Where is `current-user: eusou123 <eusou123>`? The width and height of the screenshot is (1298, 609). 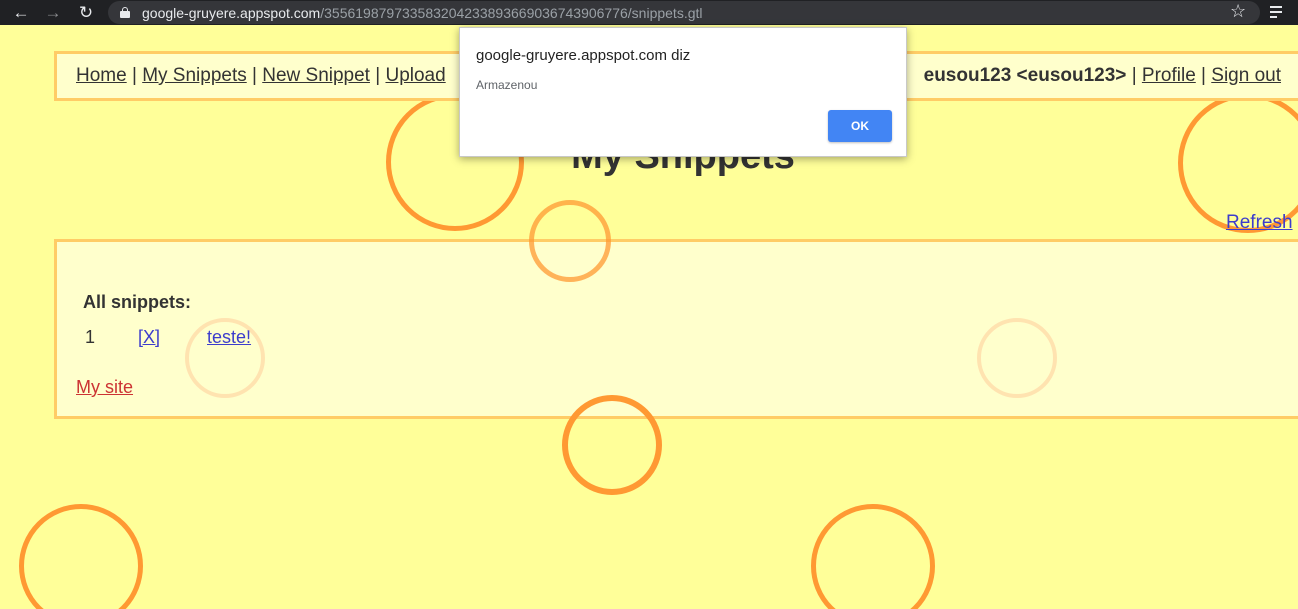 current-user: eusou123 <eusou123> is located at coordinates (1025, 75).